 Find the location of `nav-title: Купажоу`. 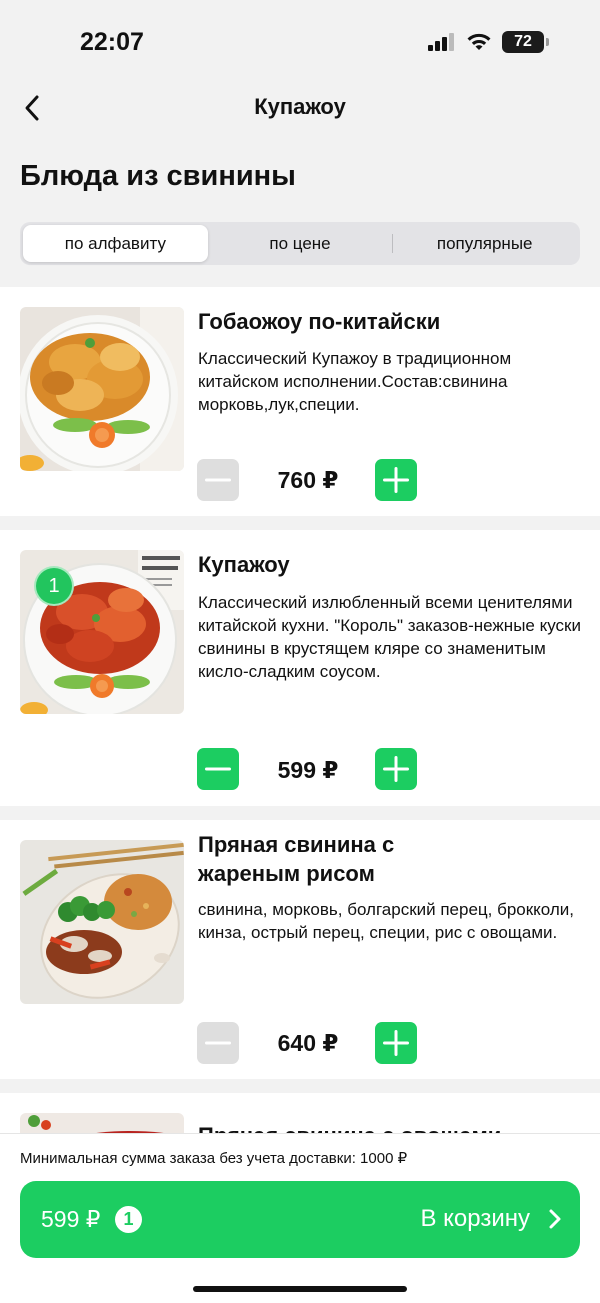

nav-title: Купажоу is located at coordinates (300, 106).